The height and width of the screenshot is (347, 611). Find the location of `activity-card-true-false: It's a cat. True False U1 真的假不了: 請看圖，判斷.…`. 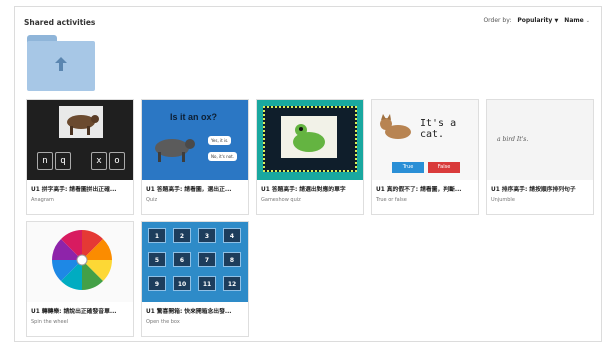

activity-card-true-false: It's a cat. True False U1 真的假不了: 請看圖，判斷.… is located at coordinates (425, 157).